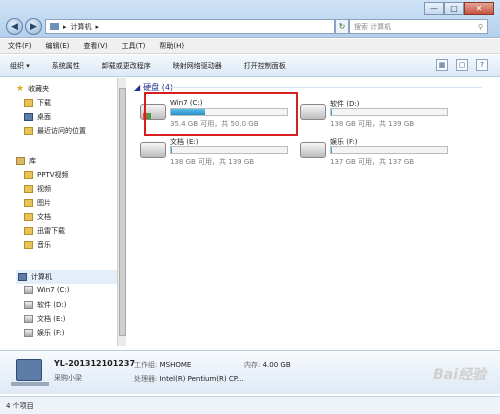 The height and width of the screenshot is (414, 500). What do you see at coordinates (342, 26) in the screenshot?
I see `refresh-button: ↻` at bounding box center [342, 26].